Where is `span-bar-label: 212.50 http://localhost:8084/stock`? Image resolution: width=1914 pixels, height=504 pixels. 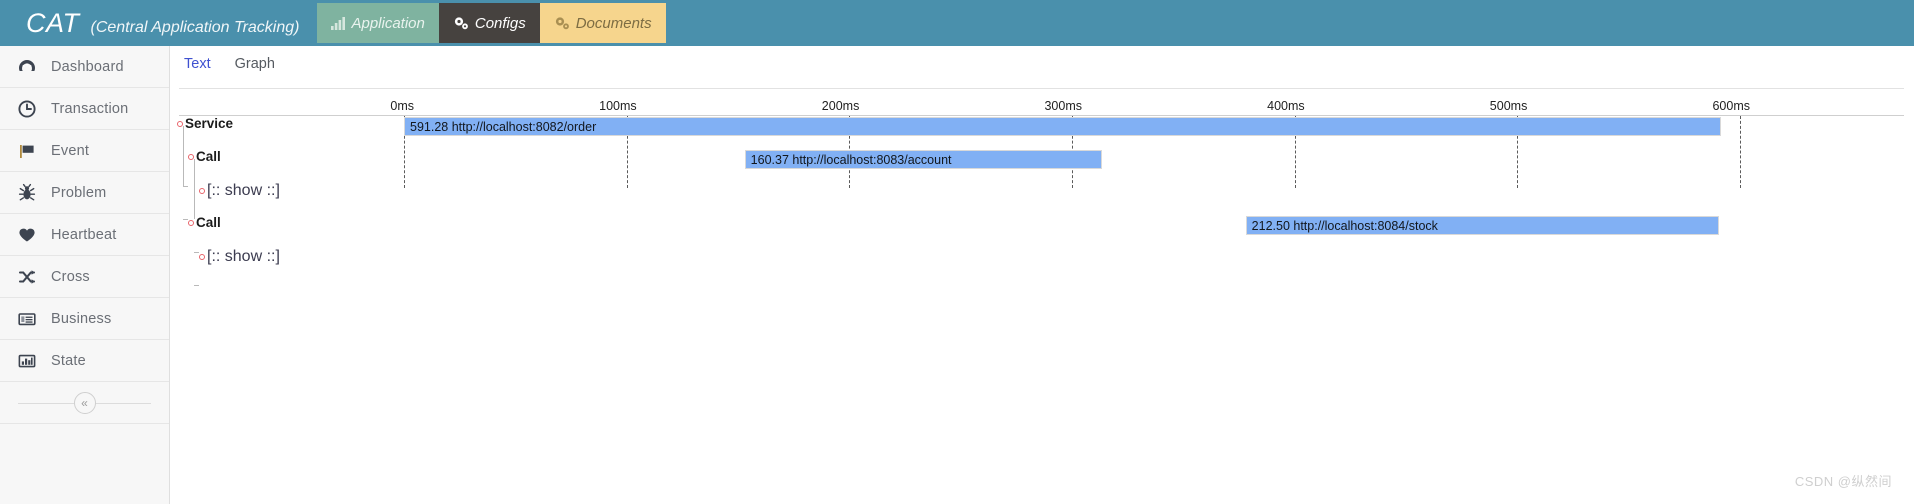
span-bar-label: 212.50 http://localhost:8084/stock is located at coordinates (1344, 225).